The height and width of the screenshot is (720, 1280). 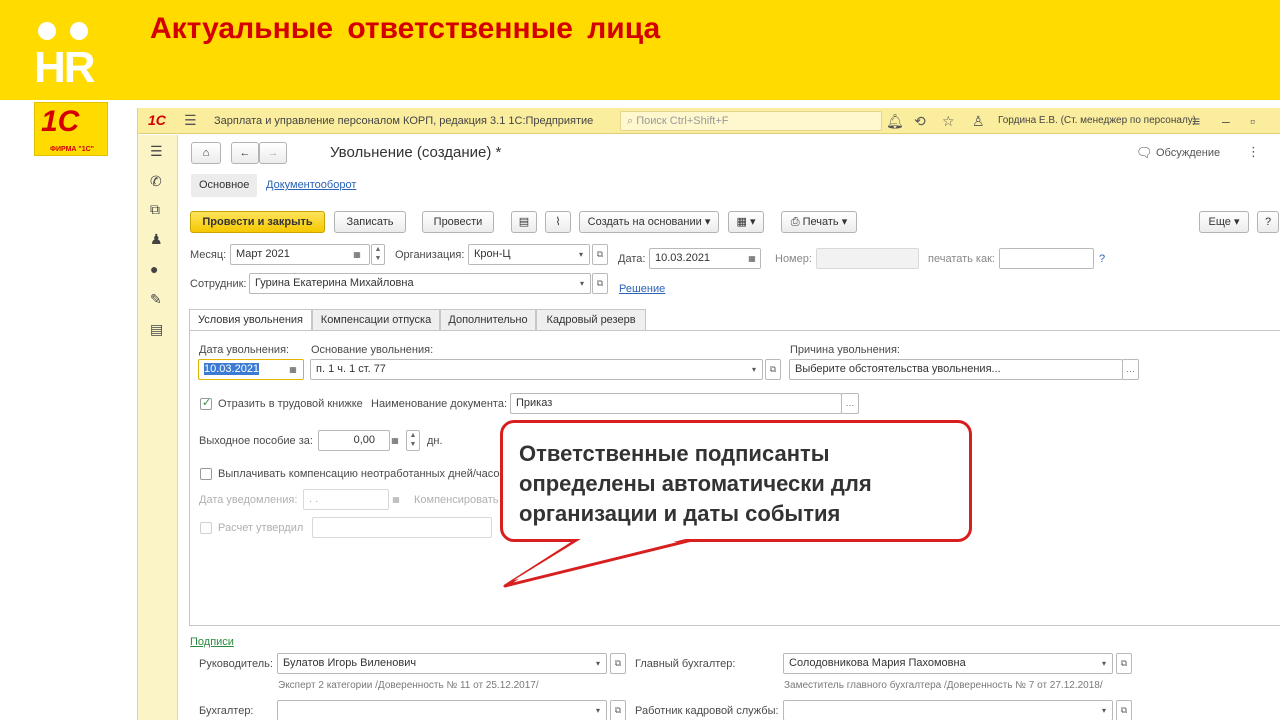 What do you see at coordinates (190, 120) in the screenshot?
I see `main-menu-icon: ☰` at bounding box center [190, 120].